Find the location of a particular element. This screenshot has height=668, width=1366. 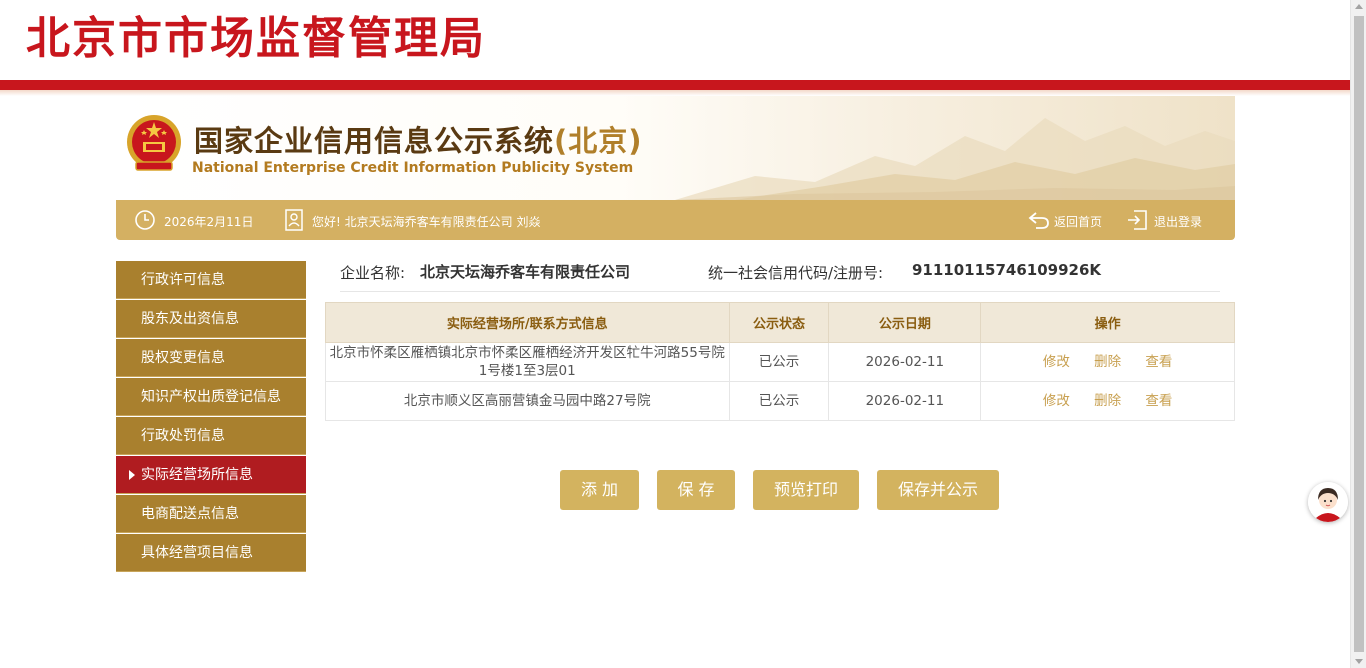

assistant-avatar is located at coordinates (1328, 502).